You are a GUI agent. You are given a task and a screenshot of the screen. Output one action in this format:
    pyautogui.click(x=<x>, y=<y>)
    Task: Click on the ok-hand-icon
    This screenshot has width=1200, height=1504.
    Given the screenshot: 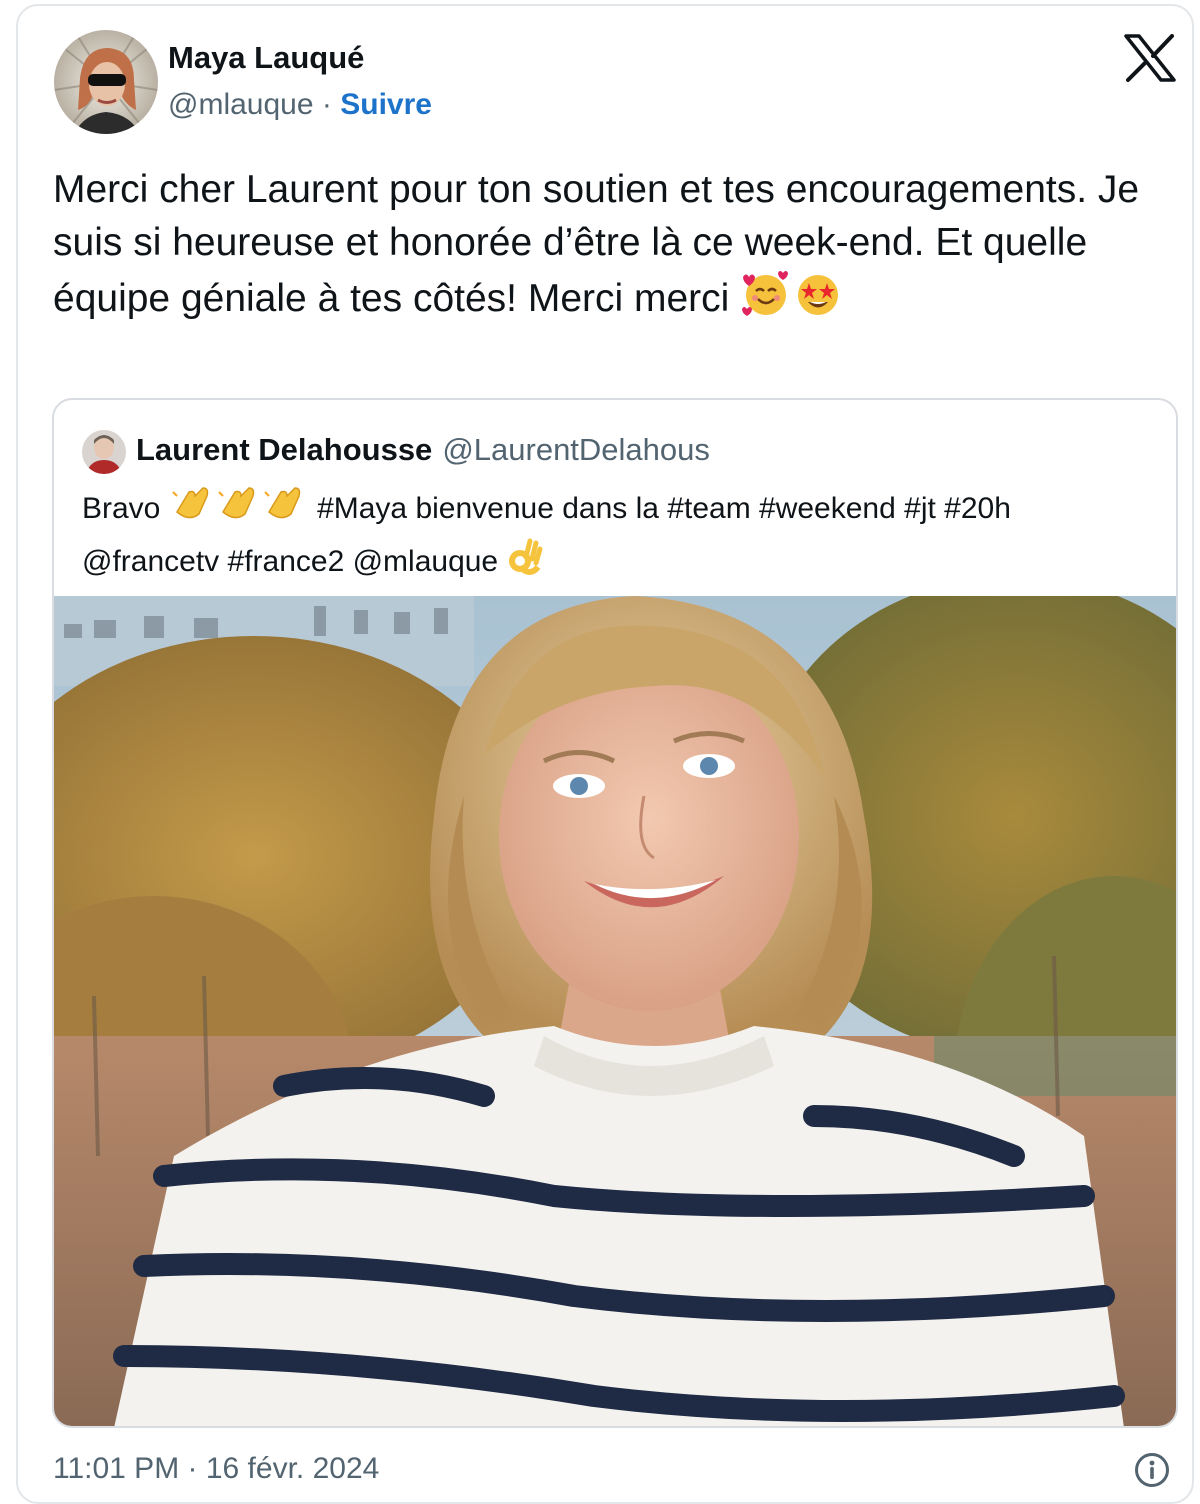 What is the action you would take?
    pyautogui.click(x=525, y=563)
    